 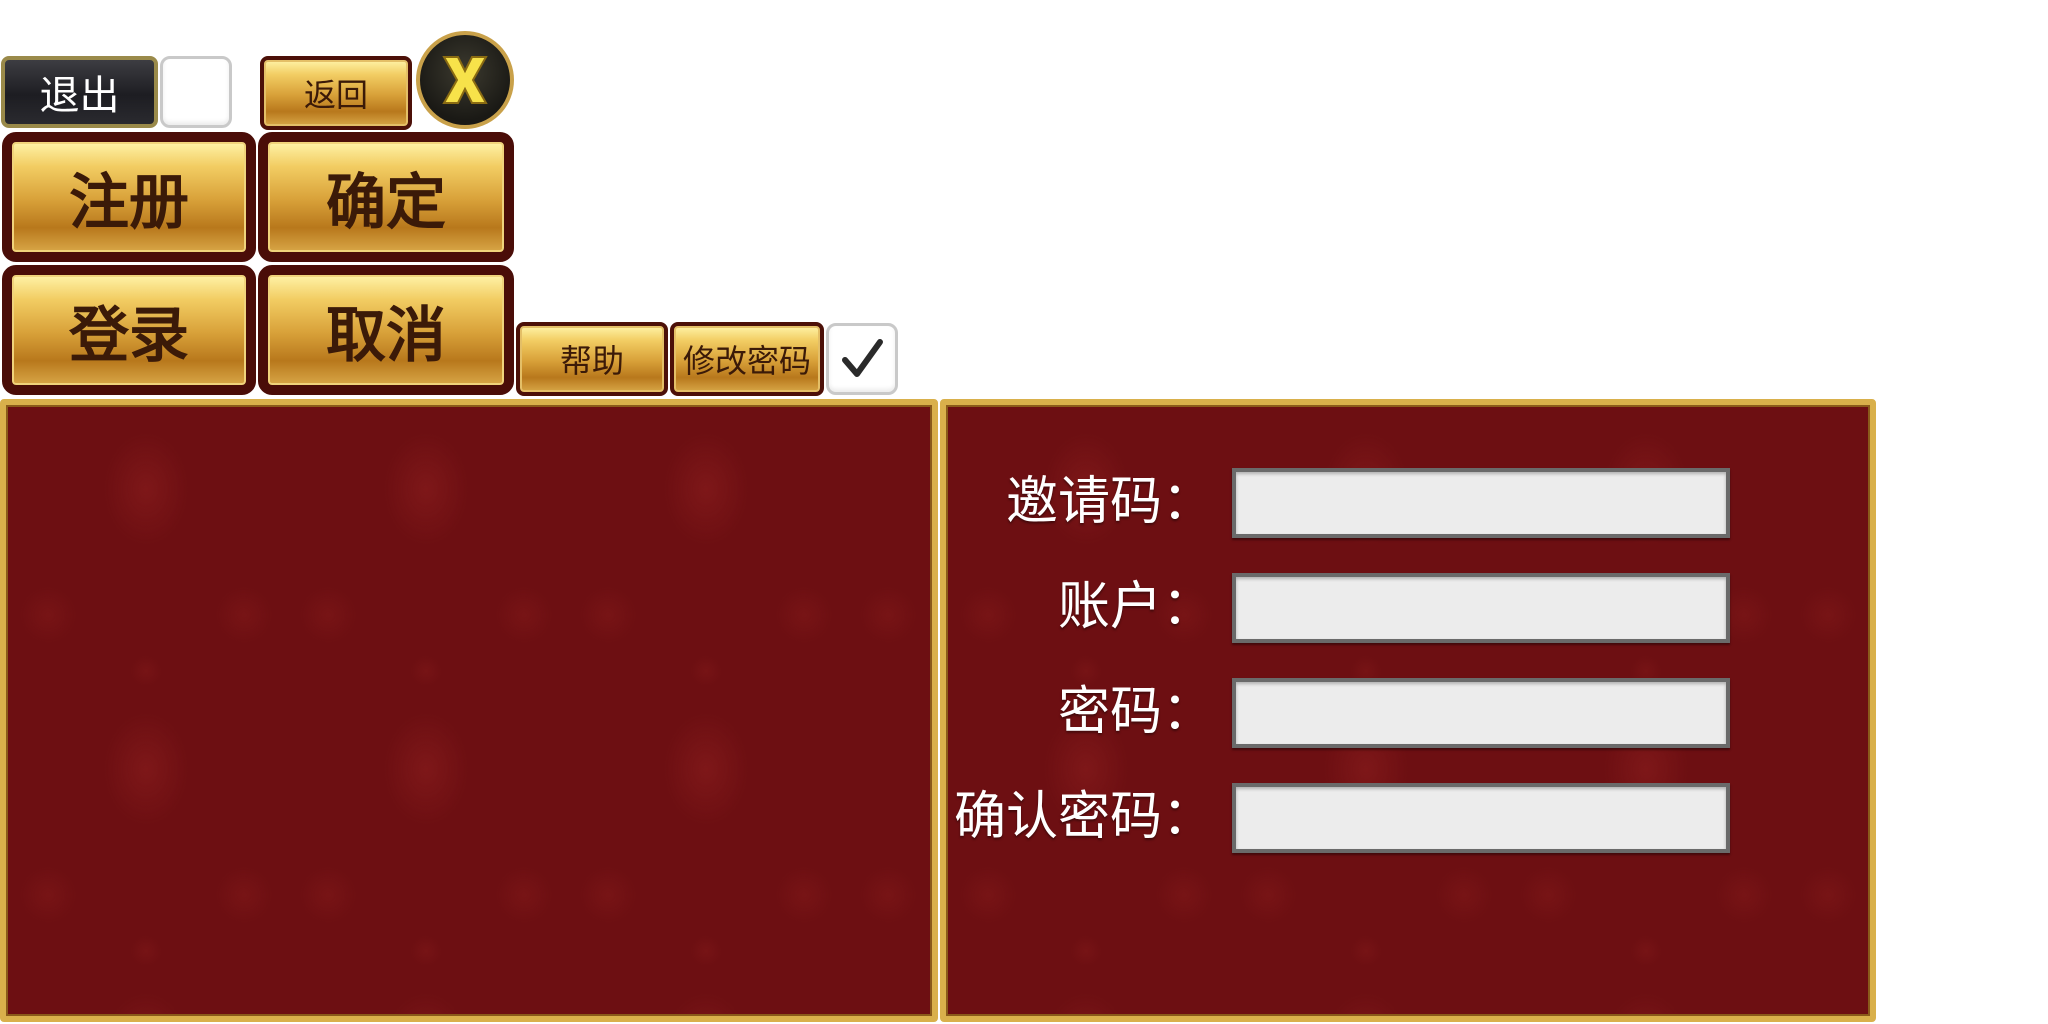 I want to click on change-password-button: 修改密码, so click(x=747, y=359).